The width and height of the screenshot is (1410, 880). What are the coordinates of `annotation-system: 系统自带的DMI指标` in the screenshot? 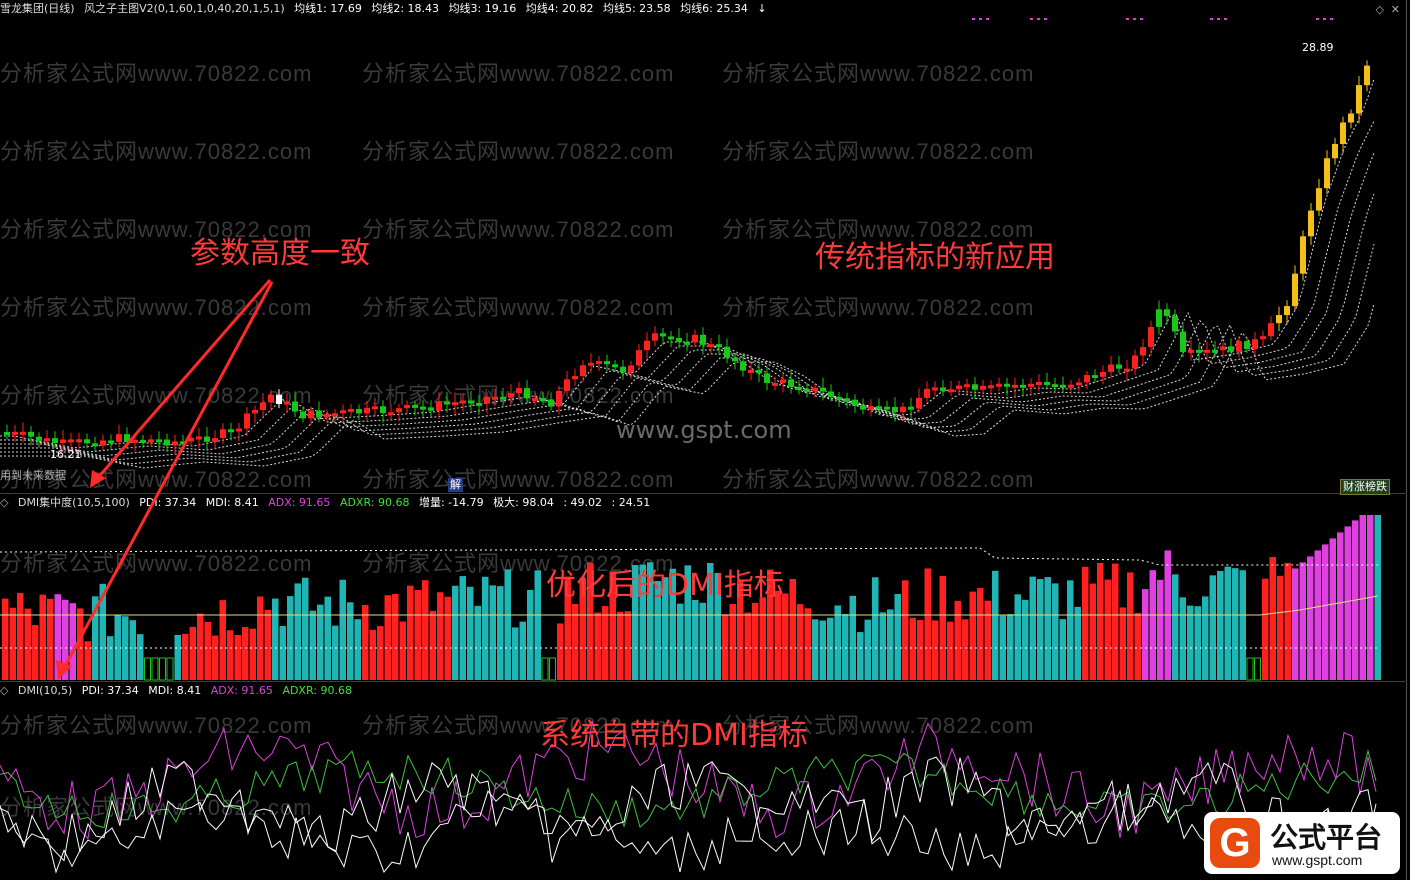 It's located at (674, 735).